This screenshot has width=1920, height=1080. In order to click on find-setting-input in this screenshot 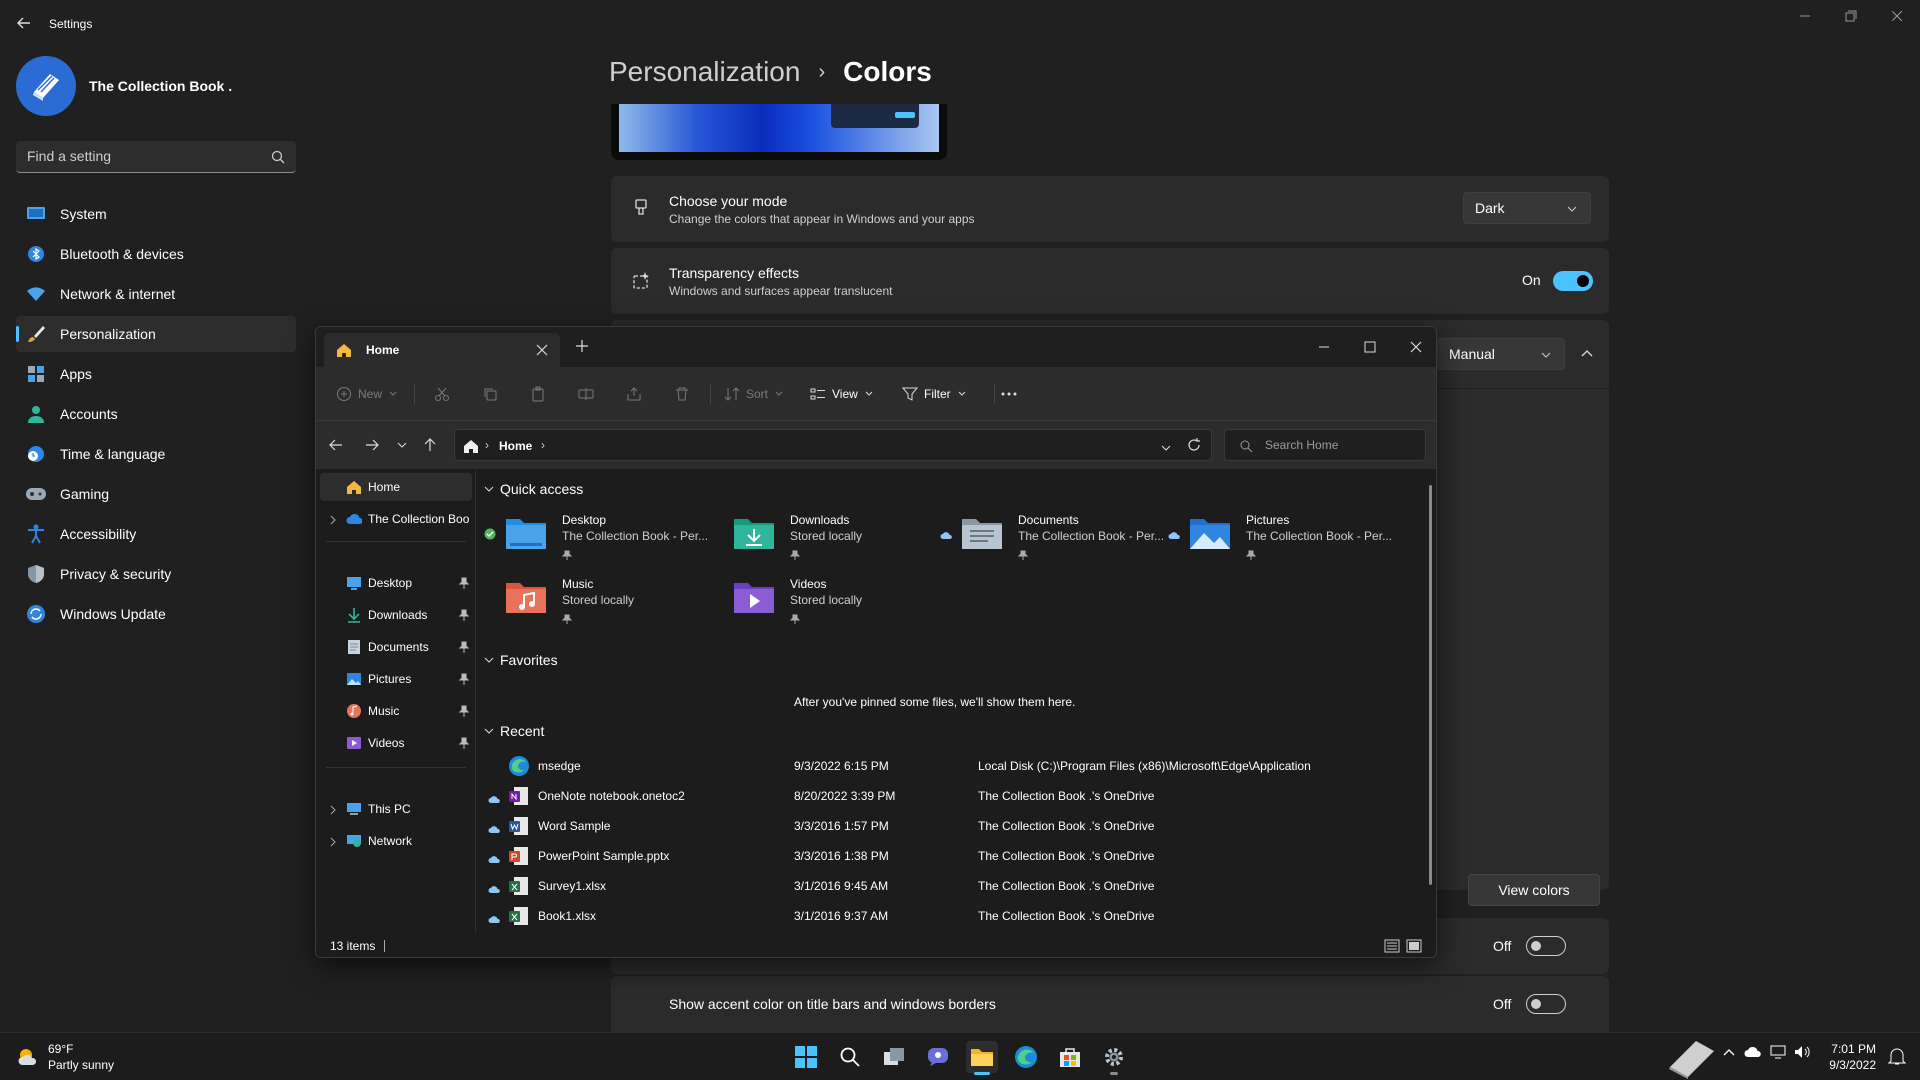, I will do `click(142, 156)`.